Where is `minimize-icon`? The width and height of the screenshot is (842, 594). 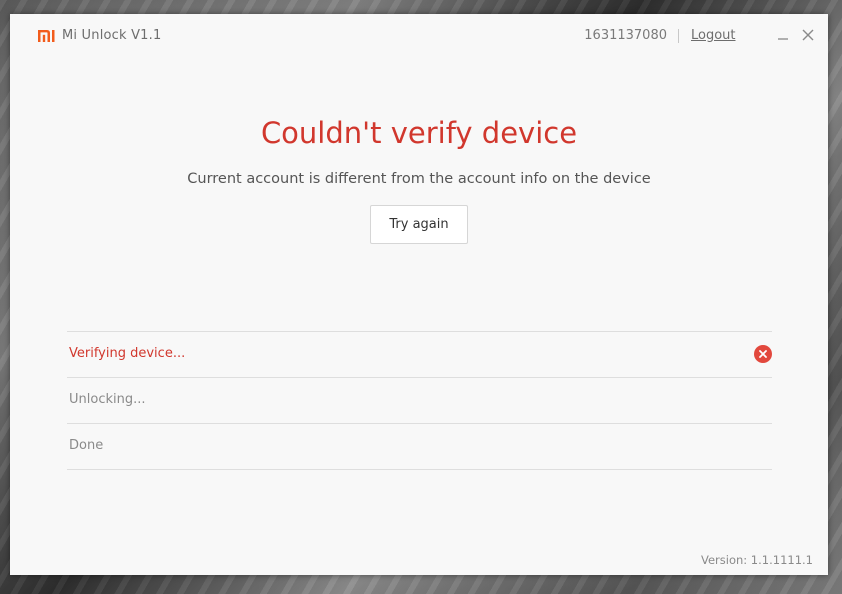 minimize-icon is located at coordinates (783, 35).